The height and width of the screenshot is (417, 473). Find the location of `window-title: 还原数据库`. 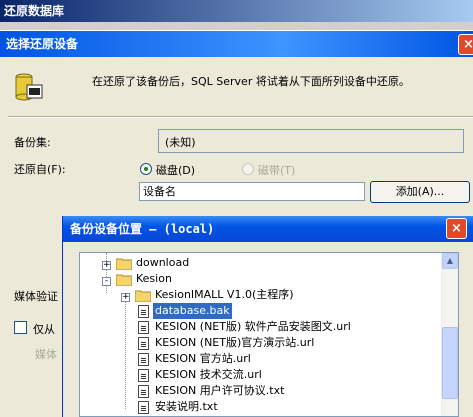

window-title: 还原数据库 is located at coordinates (236, 11).